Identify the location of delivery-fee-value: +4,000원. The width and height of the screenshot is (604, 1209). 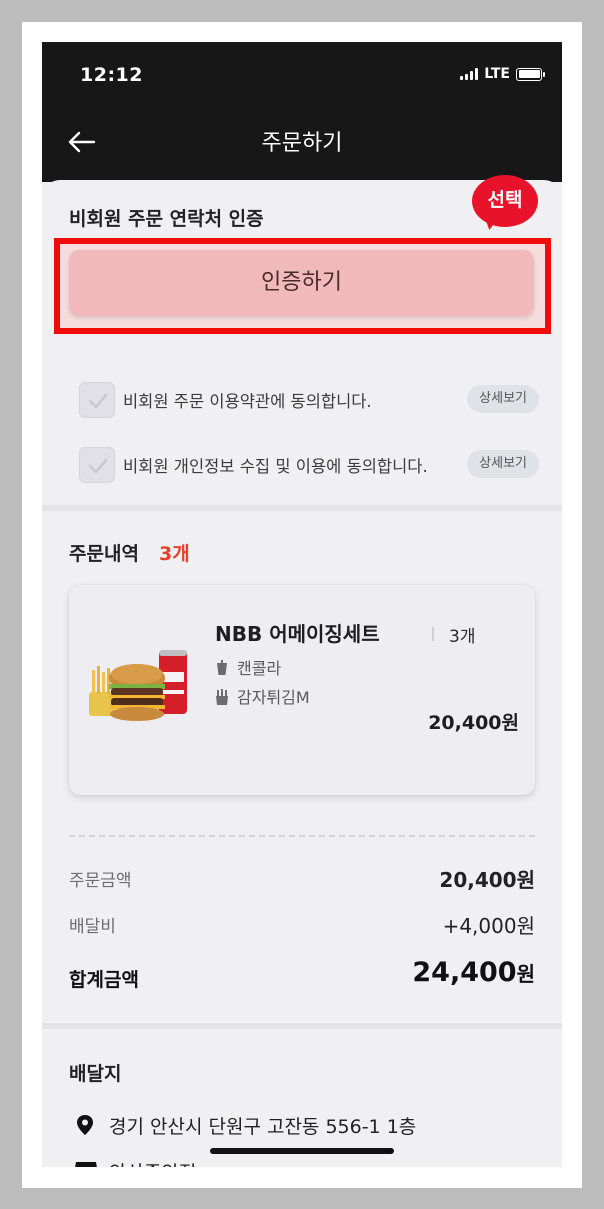
(488, 926).